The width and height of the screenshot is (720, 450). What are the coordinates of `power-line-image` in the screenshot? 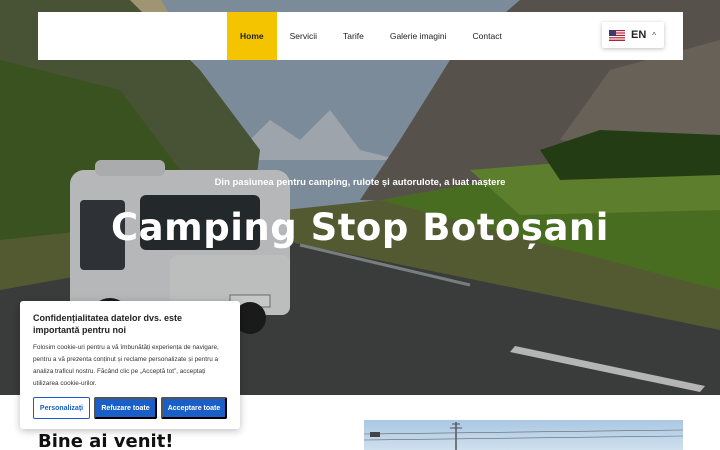 It's located at (523, 436).